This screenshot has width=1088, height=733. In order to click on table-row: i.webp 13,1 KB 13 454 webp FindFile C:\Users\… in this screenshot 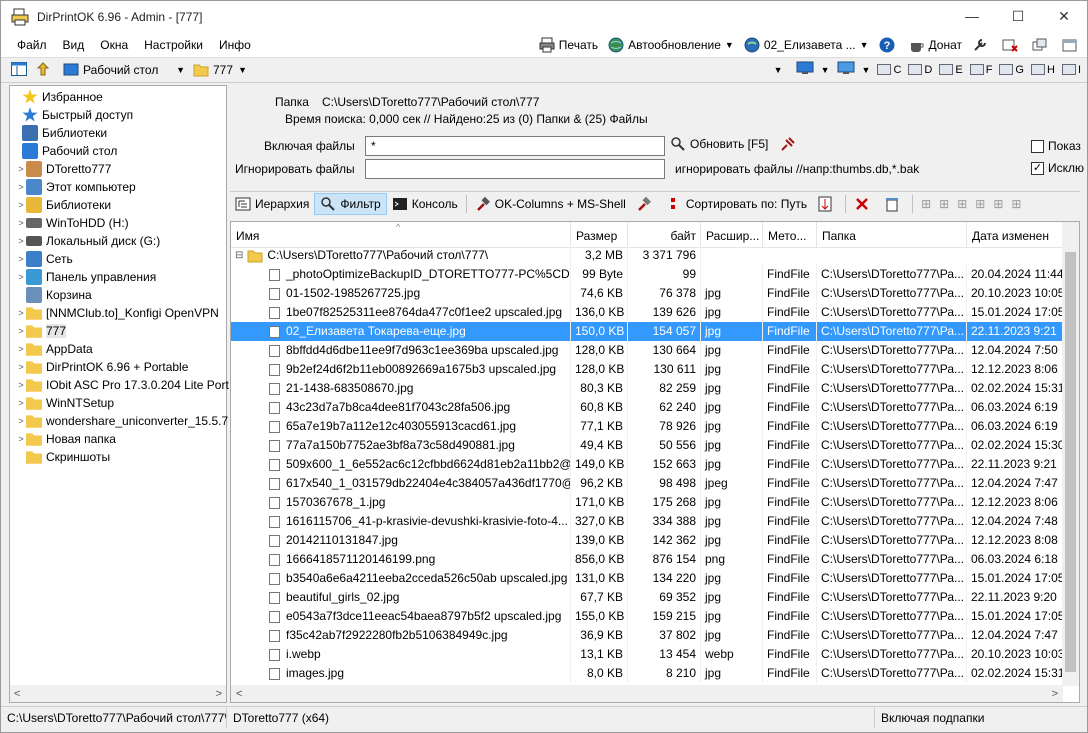, I will do `click(647, 654)`.